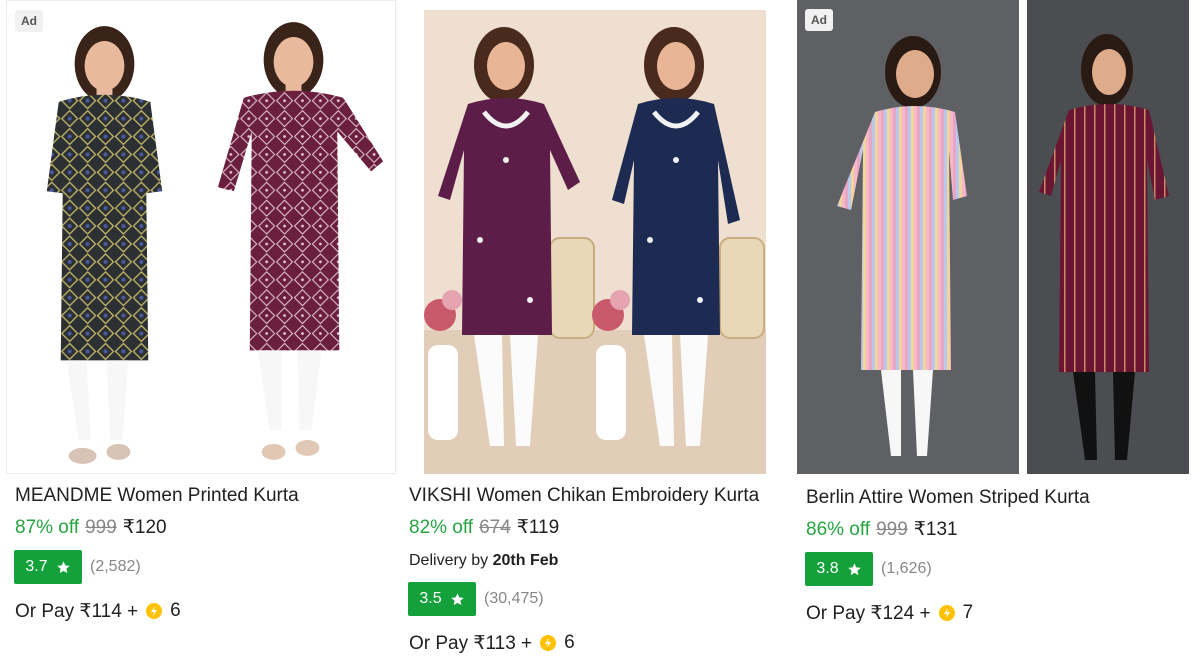 The image size is (1200, 666). I want to click on pay-text: Or Pay ₹113 +, so click(471, 643).